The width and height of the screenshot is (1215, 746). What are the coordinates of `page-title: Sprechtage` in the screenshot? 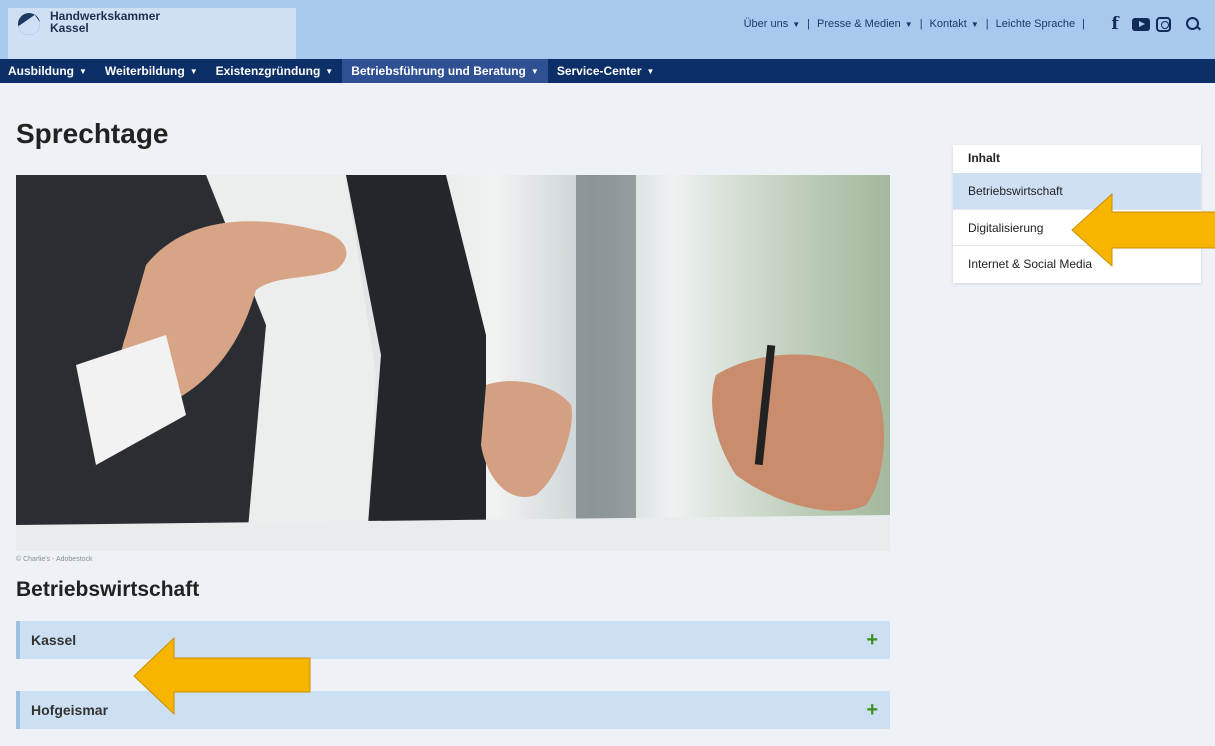 It's located at (92, 133).